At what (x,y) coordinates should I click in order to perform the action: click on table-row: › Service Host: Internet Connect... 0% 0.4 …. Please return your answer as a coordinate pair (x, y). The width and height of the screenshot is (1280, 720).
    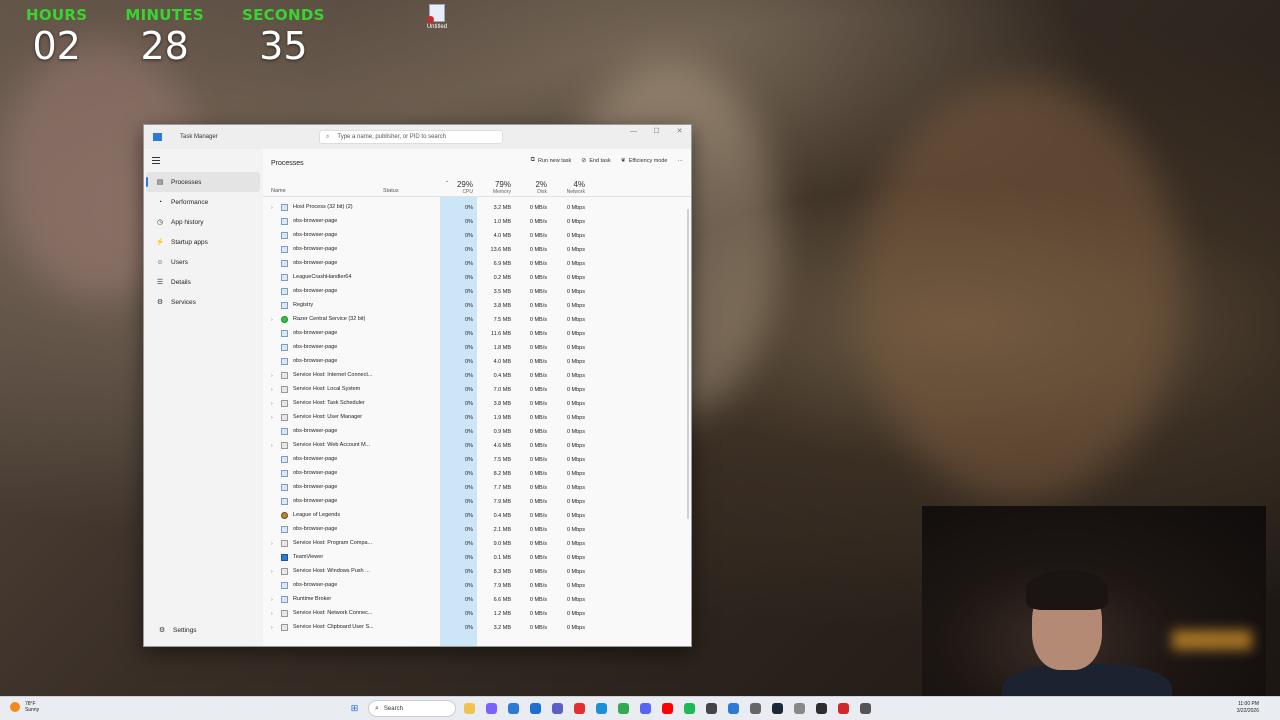
    Looking at the image, I should click on (473, 376).